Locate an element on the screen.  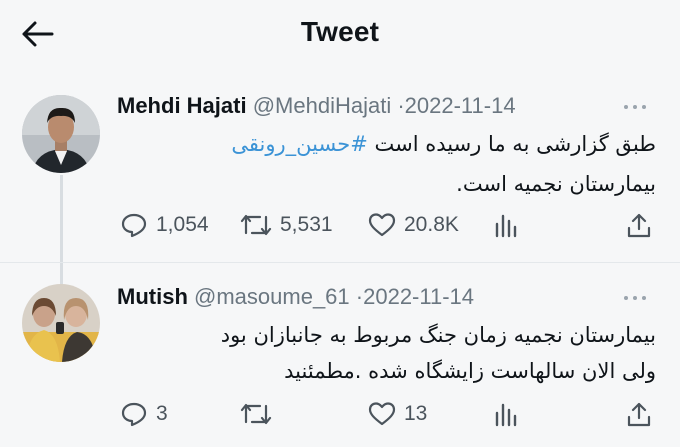
avatar is located at coordinates (61, 323).